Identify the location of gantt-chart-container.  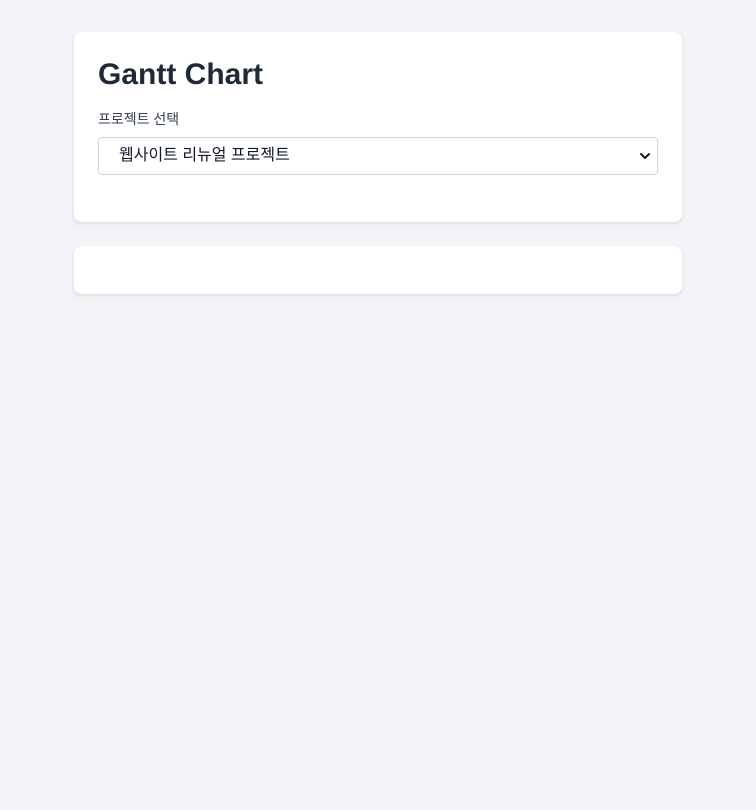
(378, 270).